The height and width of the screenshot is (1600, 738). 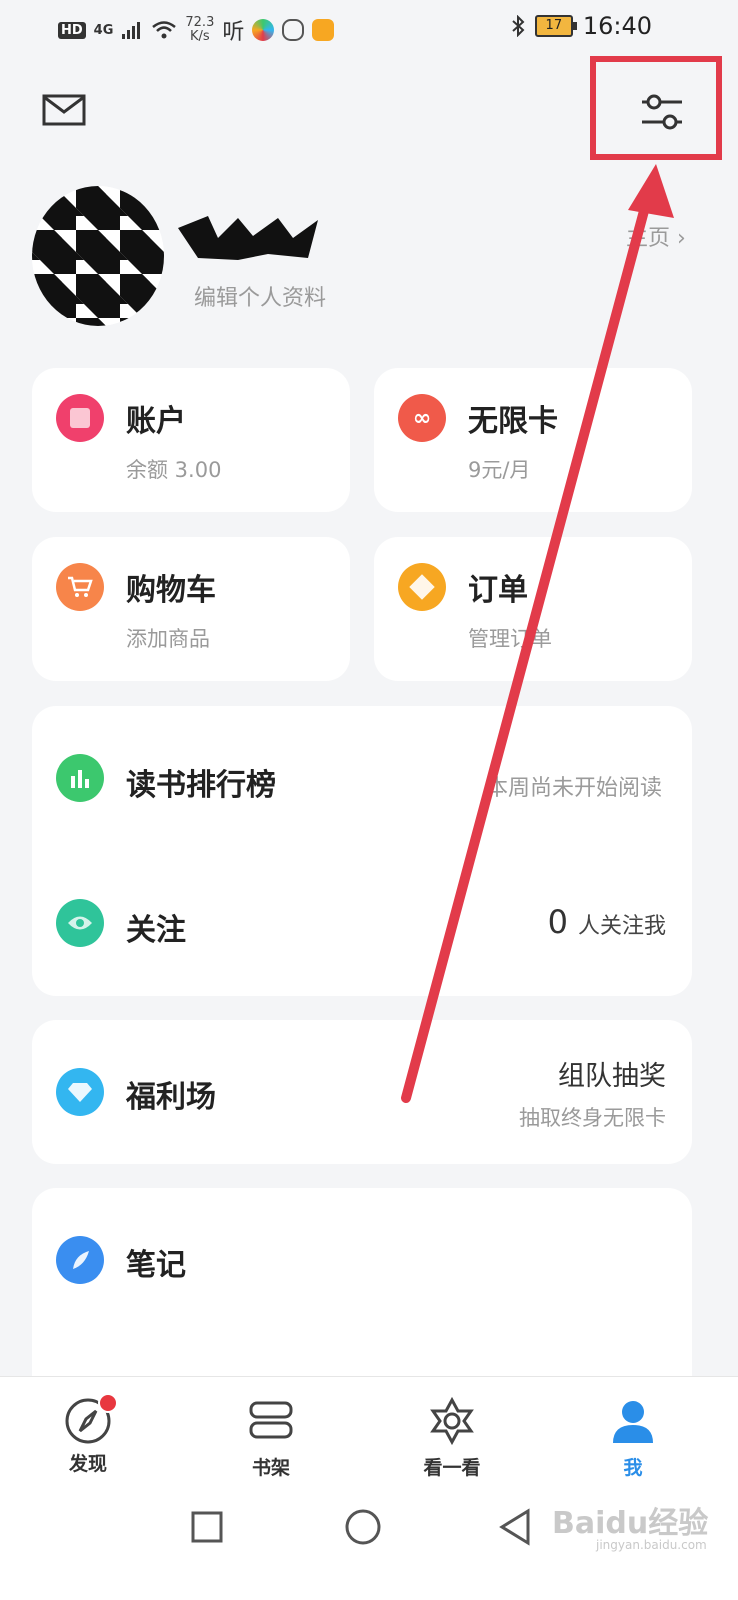 What do you see at coordinates (363, 1527) in the screenshot?
I see `home-icon` at bounding box center [363, 1527].